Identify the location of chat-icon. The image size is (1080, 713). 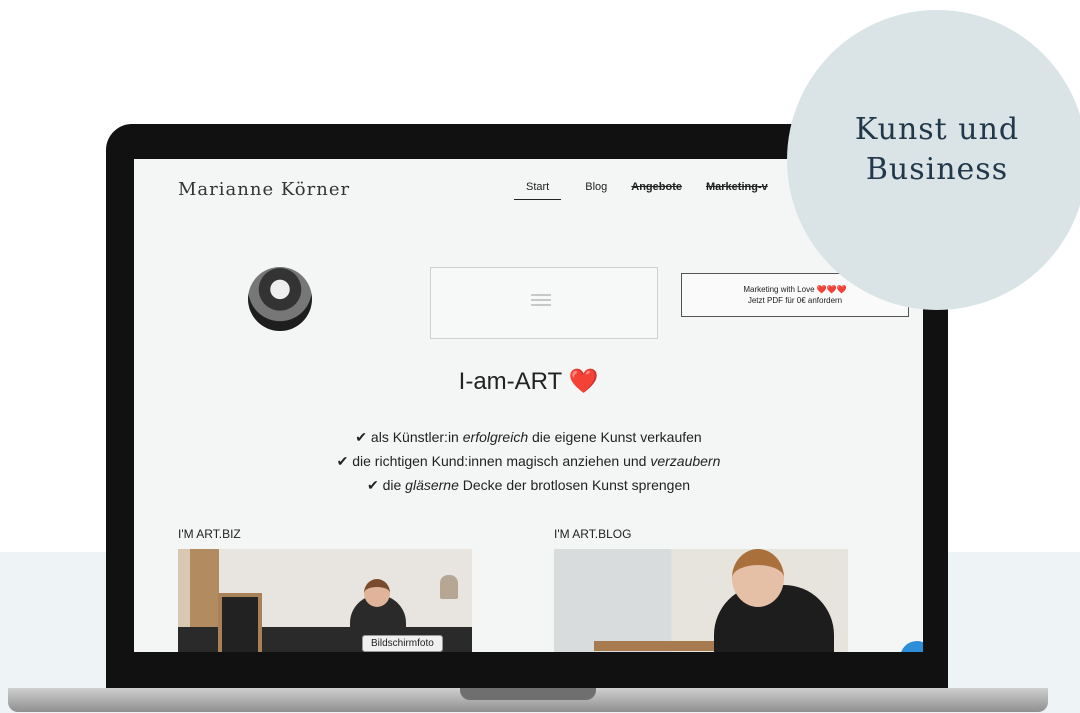
(911, 646).